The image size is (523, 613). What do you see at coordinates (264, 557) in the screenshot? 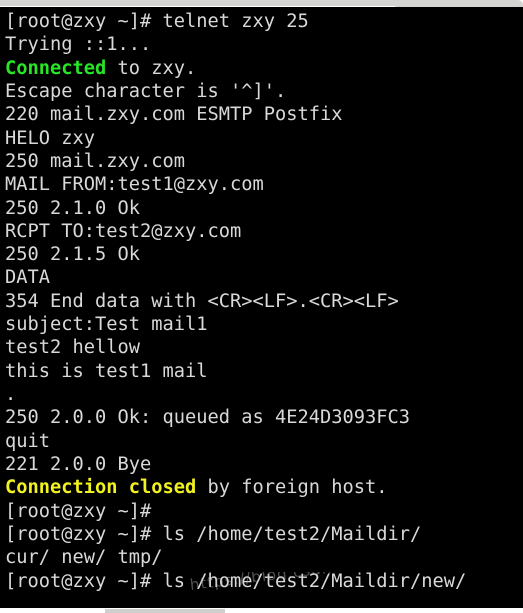
I see `terminal-line: cur/ new/ tmp/` at bounding box center [264, 557].